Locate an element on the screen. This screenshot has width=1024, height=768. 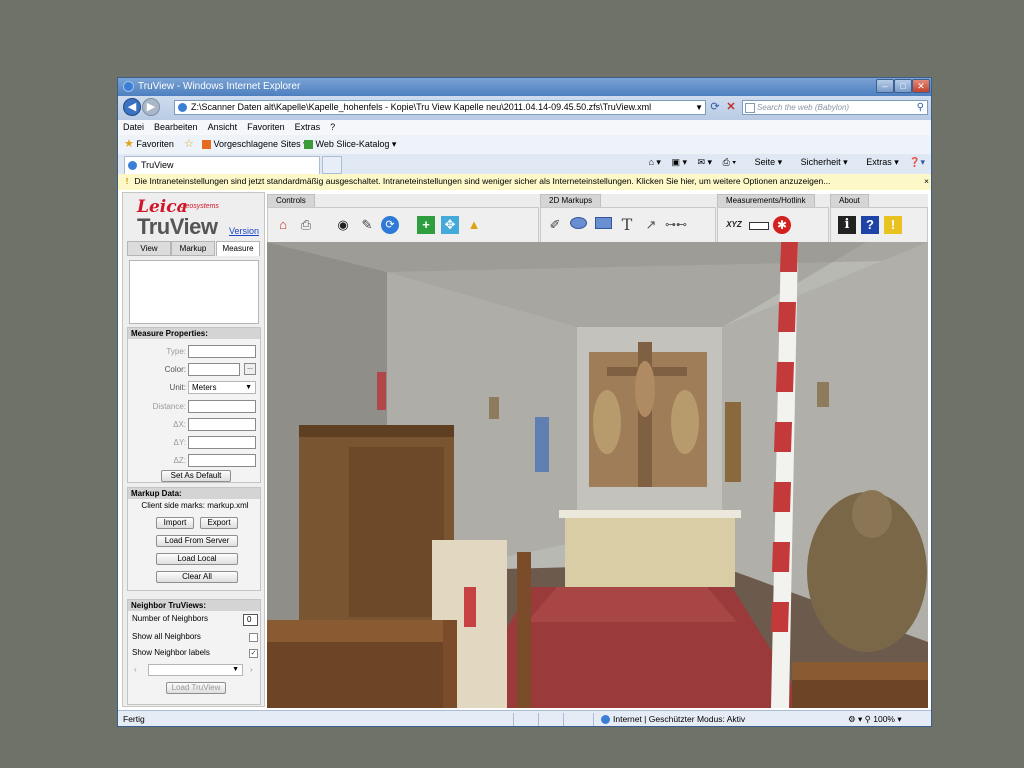
xyz-icon: XYZ is located at coordinates (734, 225).